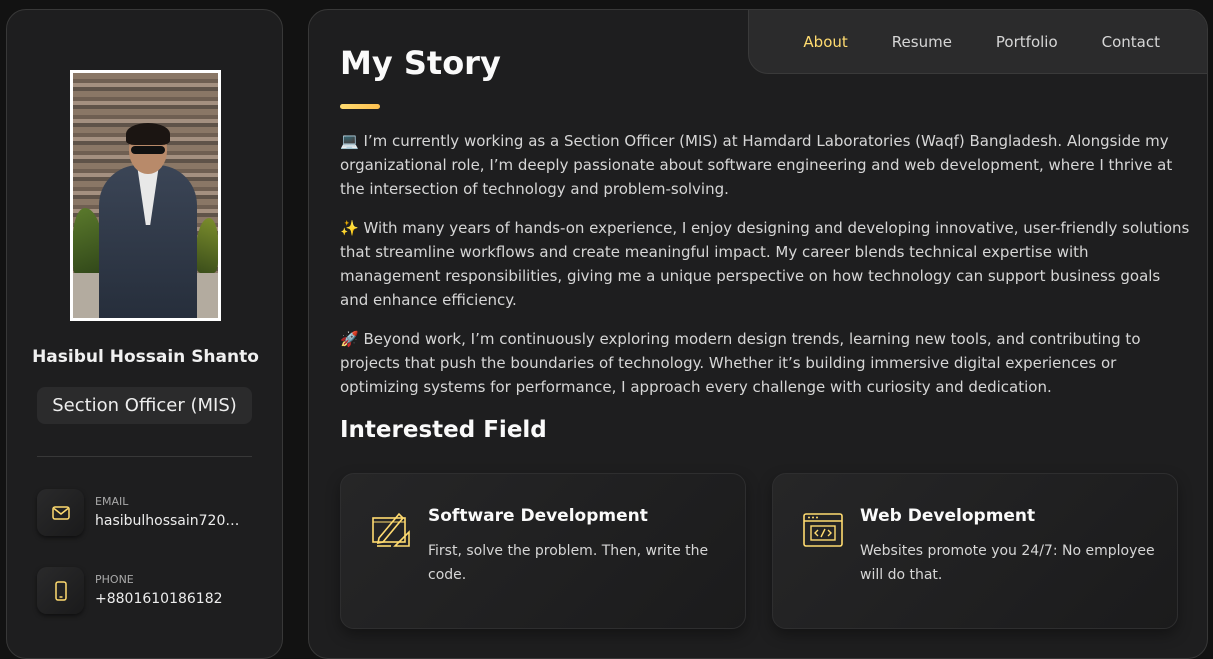  Describe the element at coordinates (1131, 42) in the screenshot. I see `nav-contact: Contact` at that location.